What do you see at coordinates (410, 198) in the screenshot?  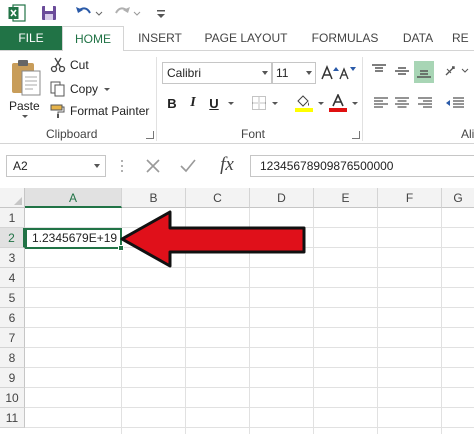 I see `column-header-f: F` at bounding box center [410, 198].